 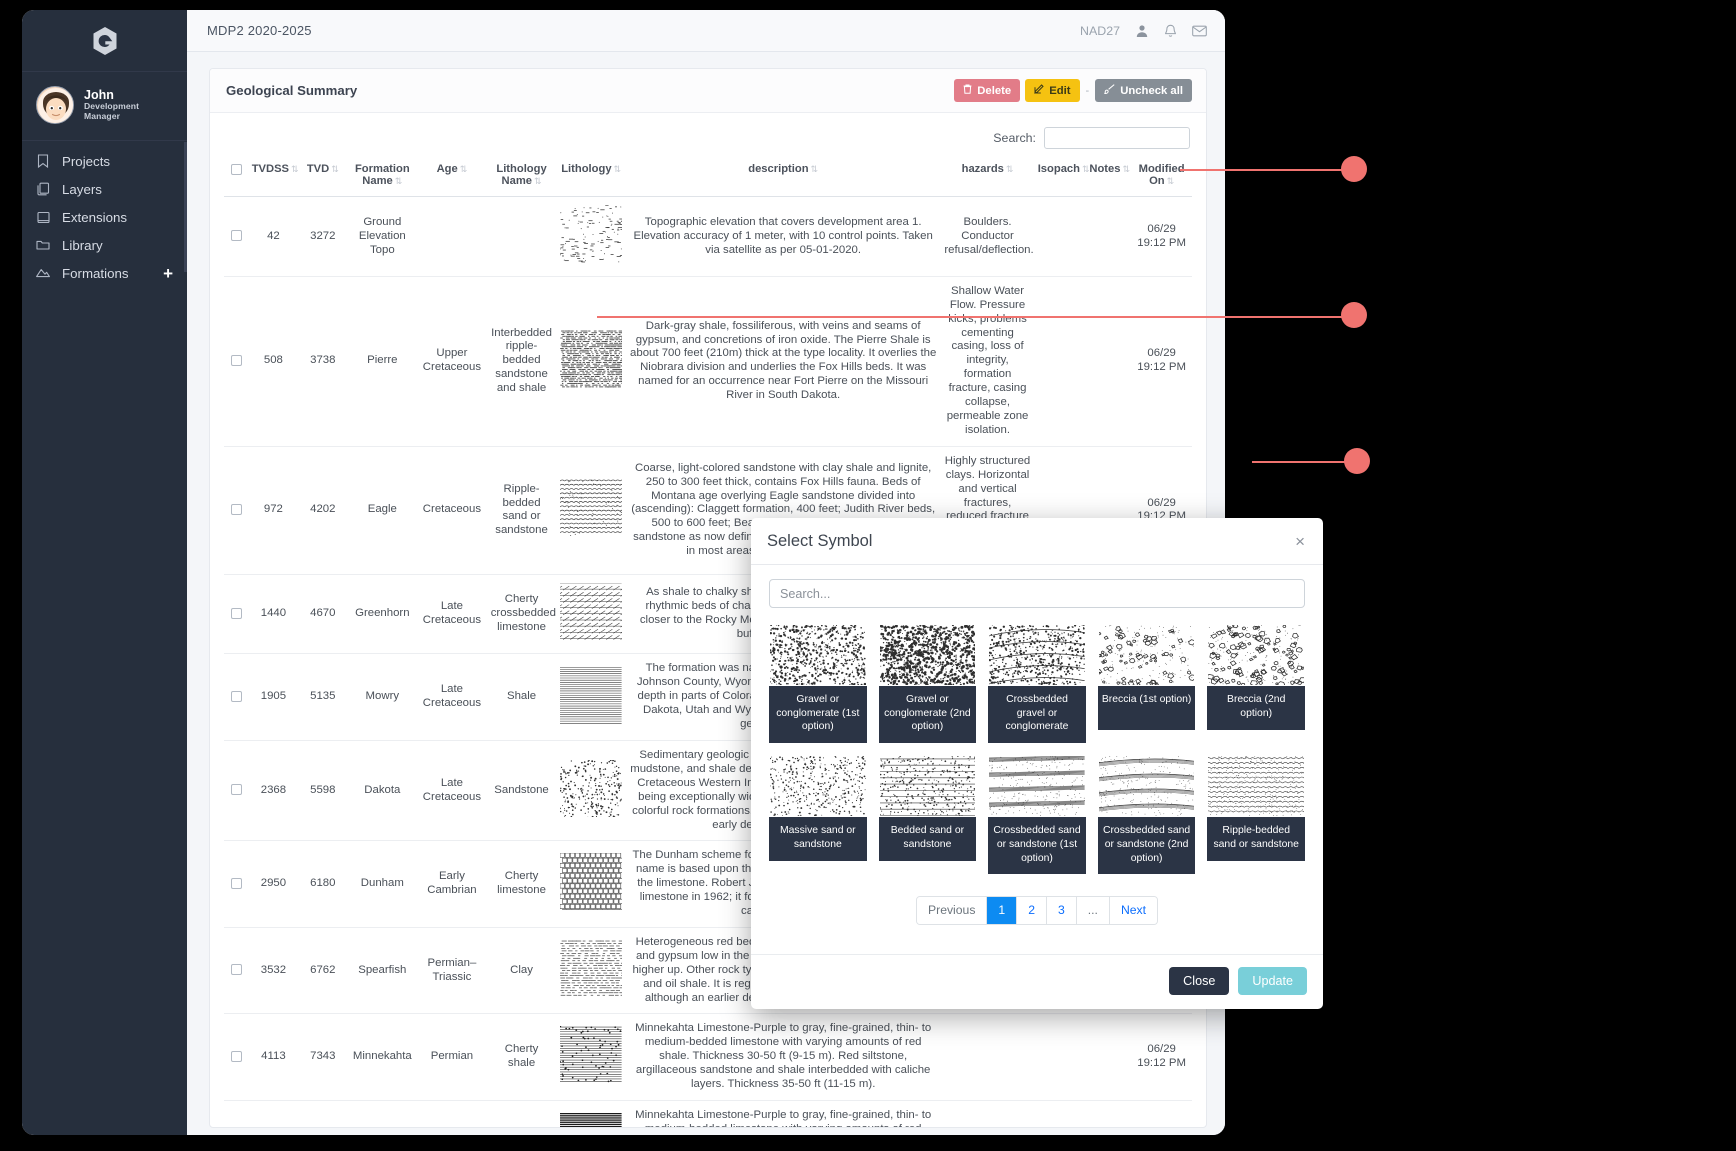 I want to click on symbol-option: Breccia (2nd option), so click(x=1257, y=683).